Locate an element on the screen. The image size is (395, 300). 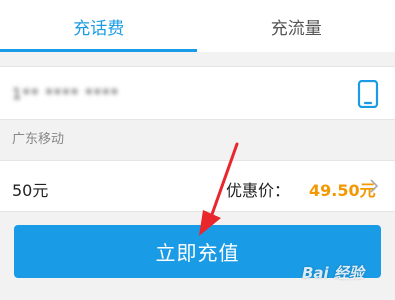
tab-recharge-data: 充流量 is located at coordinates (296, 26).